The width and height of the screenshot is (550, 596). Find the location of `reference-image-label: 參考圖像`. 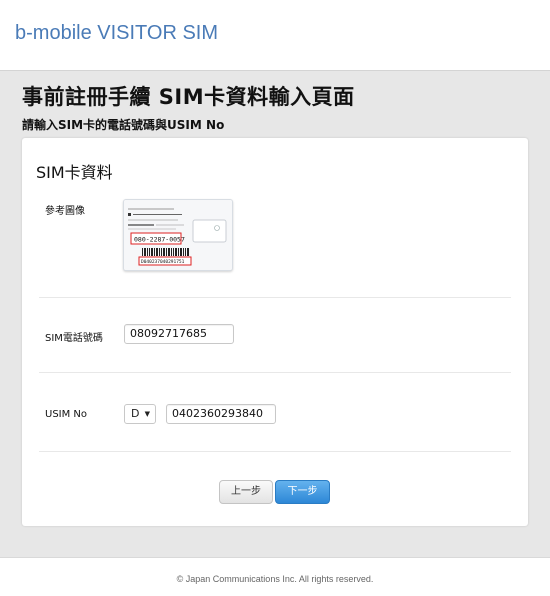

reference-image-label: 參考圖像 is located at coordinates (65, 211).